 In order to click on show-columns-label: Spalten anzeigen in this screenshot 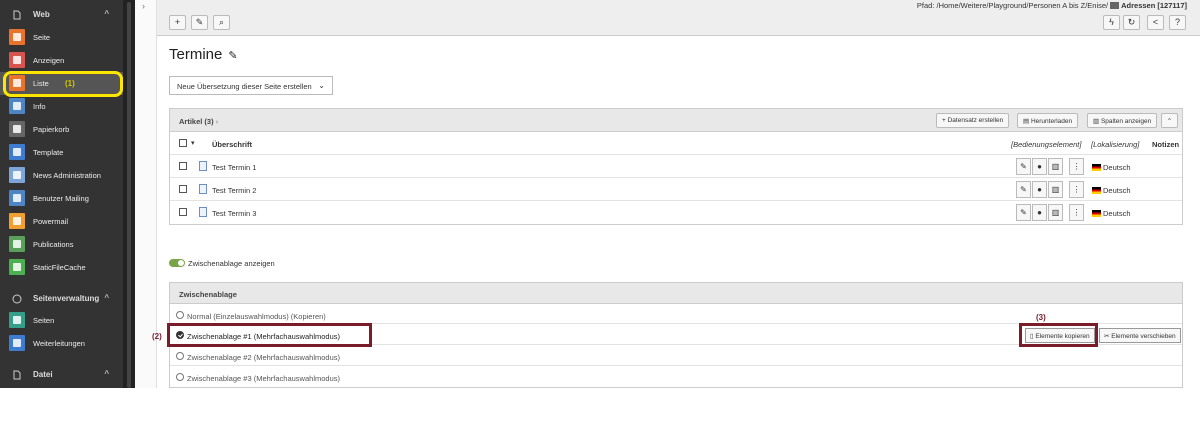, I will do `click(1126, 121)`.